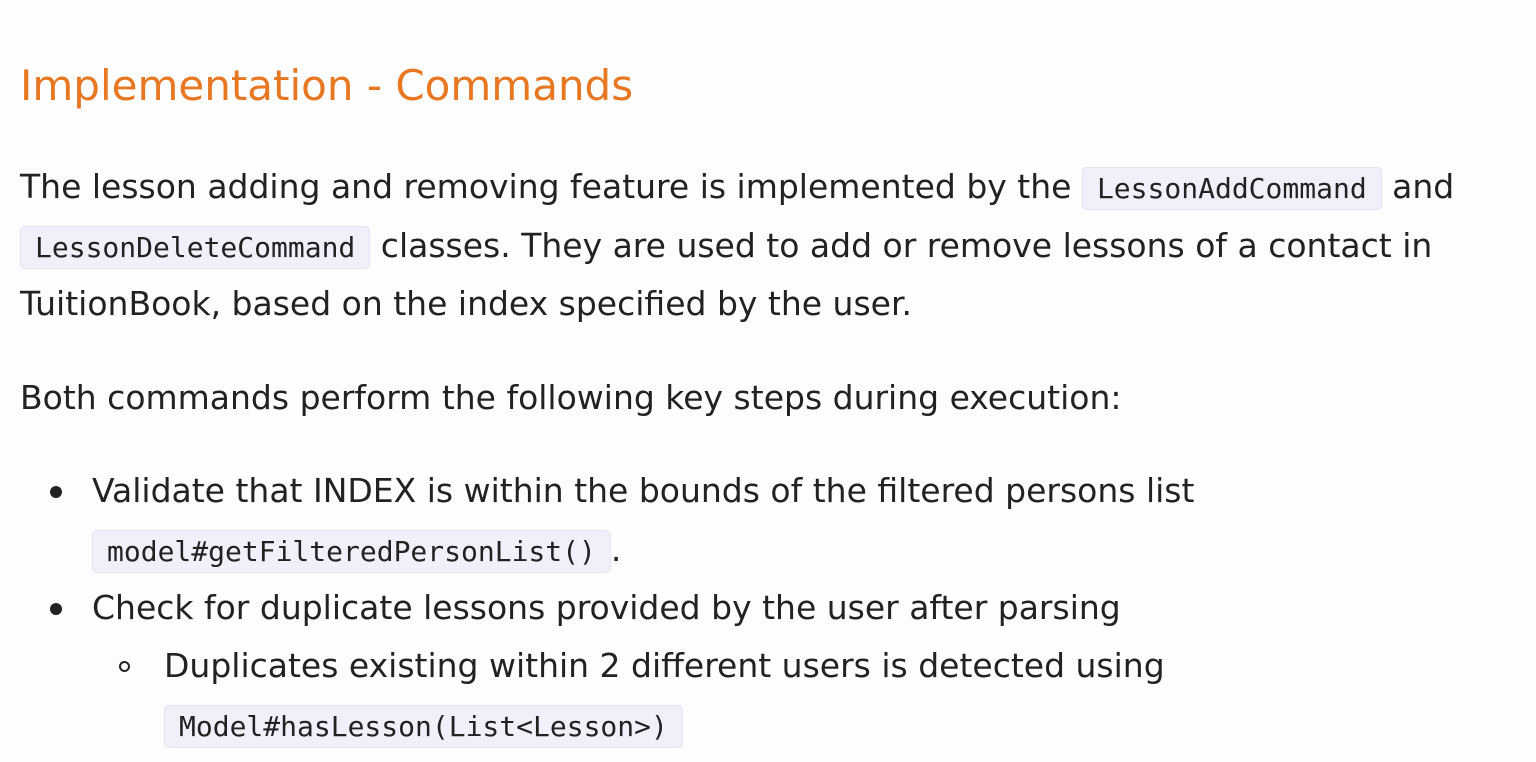  I want to click on substep-1-line-2: Model#hasLesson(List<Lesson>), so click(423, 726).